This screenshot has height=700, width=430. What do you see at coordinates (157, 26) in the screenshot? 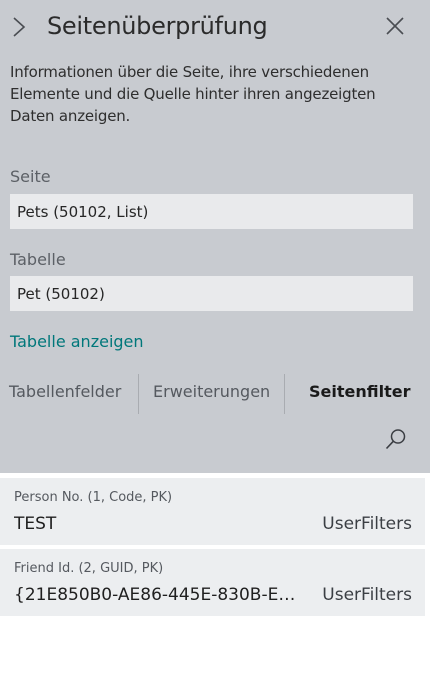
I see `panel-title: Seitenüberprüfung` at bounding box center [157, 26].